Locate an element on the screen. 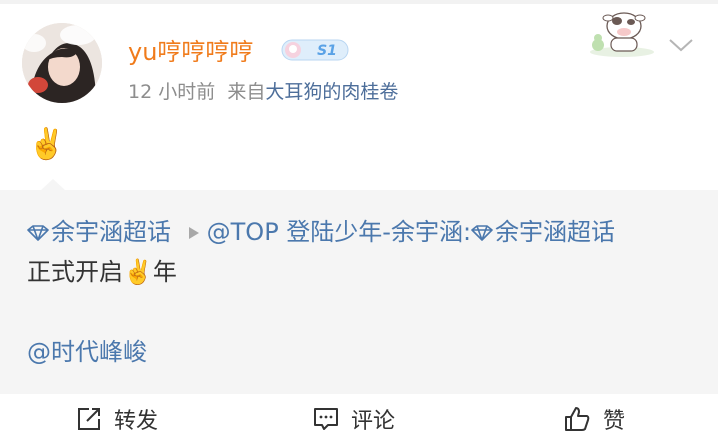  repost-text-end: 年 is located at coordinates (164, 272).